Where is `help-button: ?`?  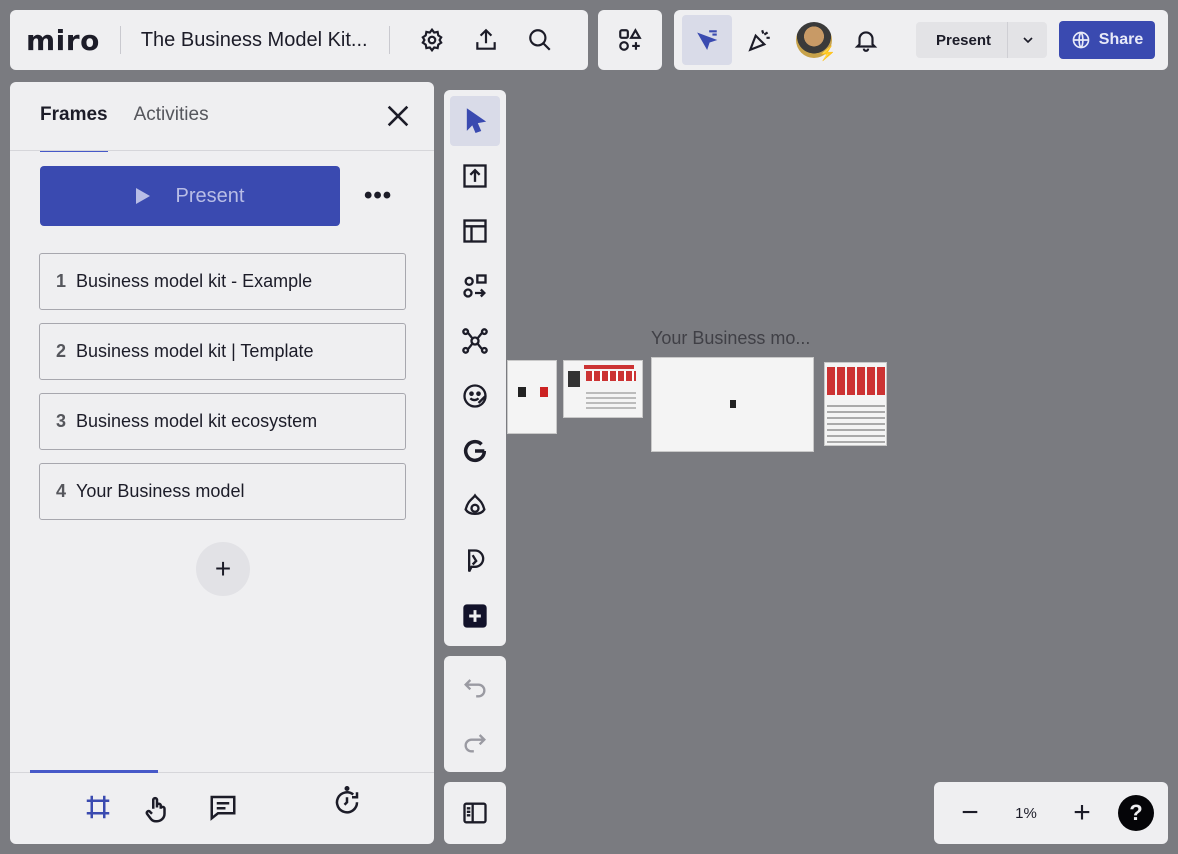 help-button: ? is located at coordinates (1136, 813).